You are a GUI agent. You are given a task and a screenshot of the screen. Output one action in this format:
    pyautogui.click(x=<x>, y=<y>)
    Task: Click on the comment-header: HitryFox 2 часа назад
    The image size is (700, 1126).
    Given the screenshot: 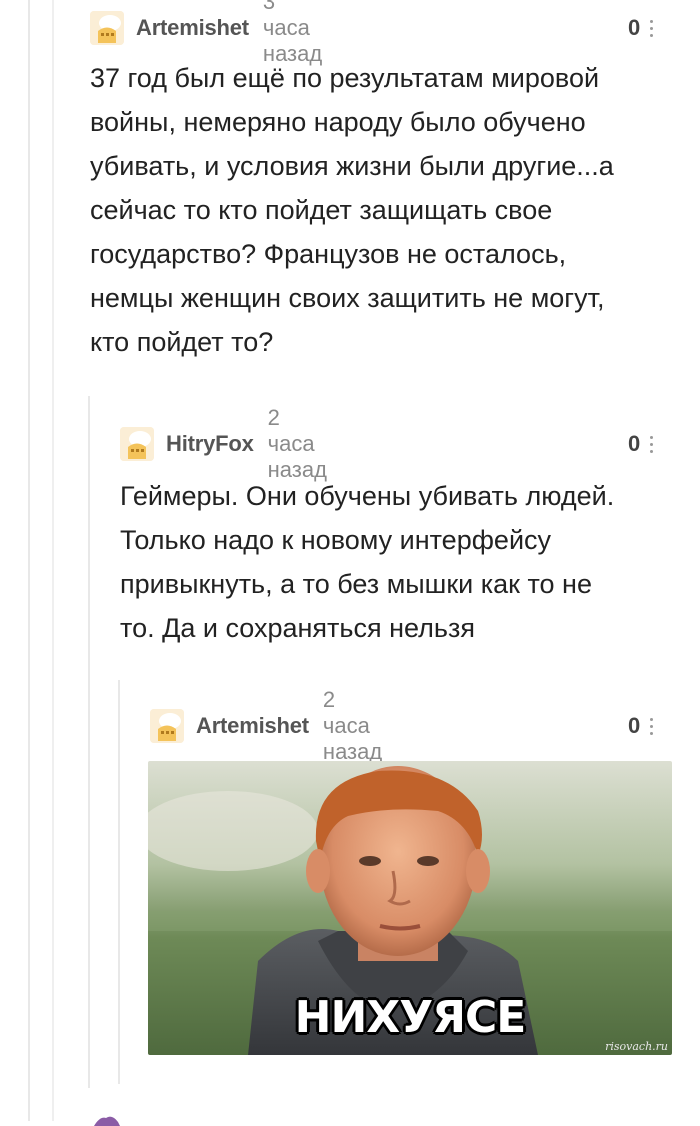 What is the action you would take?
    pyautogui.click(x=223, y=443)
    